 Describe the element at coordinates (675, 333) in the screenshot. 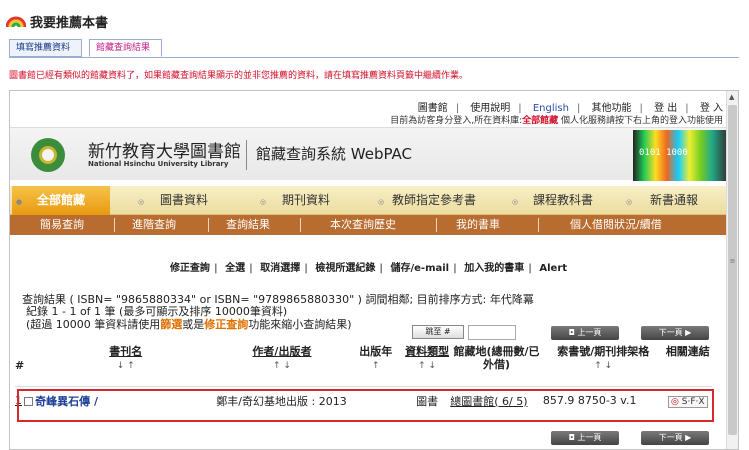

I see `next-page-button: 下一頁 ▶` at that location.